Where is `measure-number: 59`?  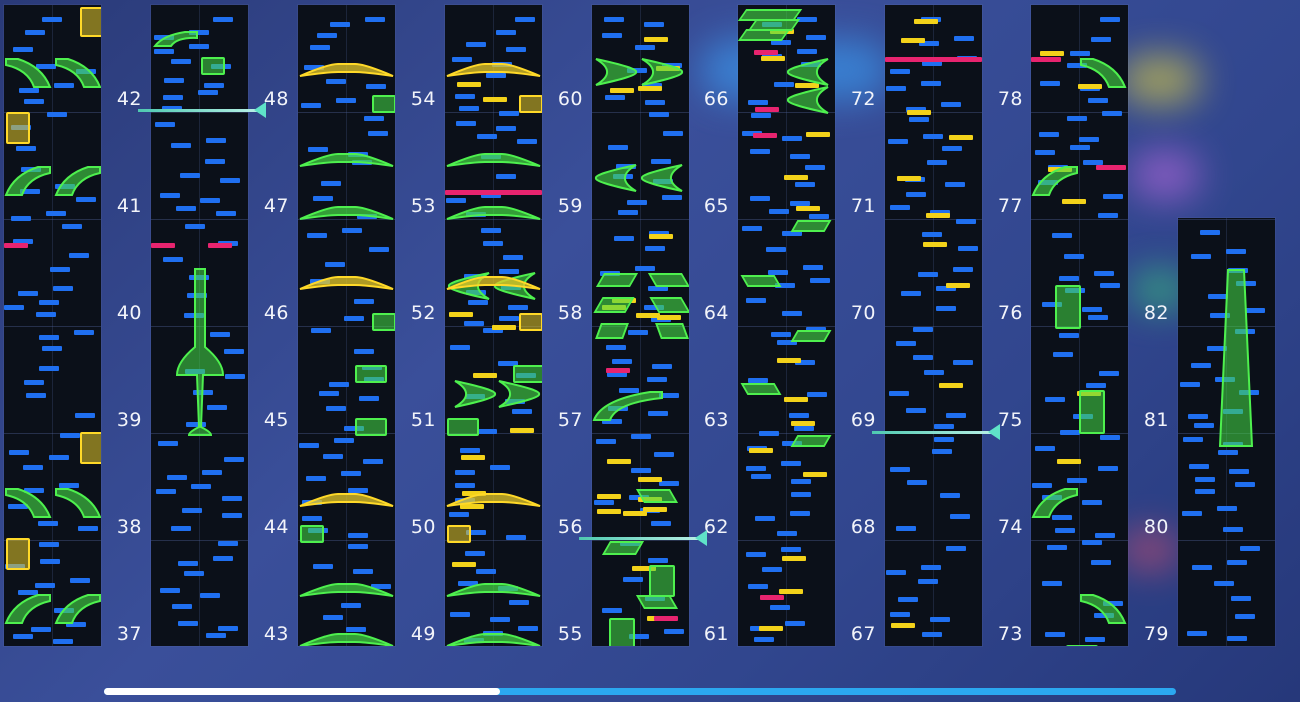
measure-number: 59 is located at coordinates (570, 206).